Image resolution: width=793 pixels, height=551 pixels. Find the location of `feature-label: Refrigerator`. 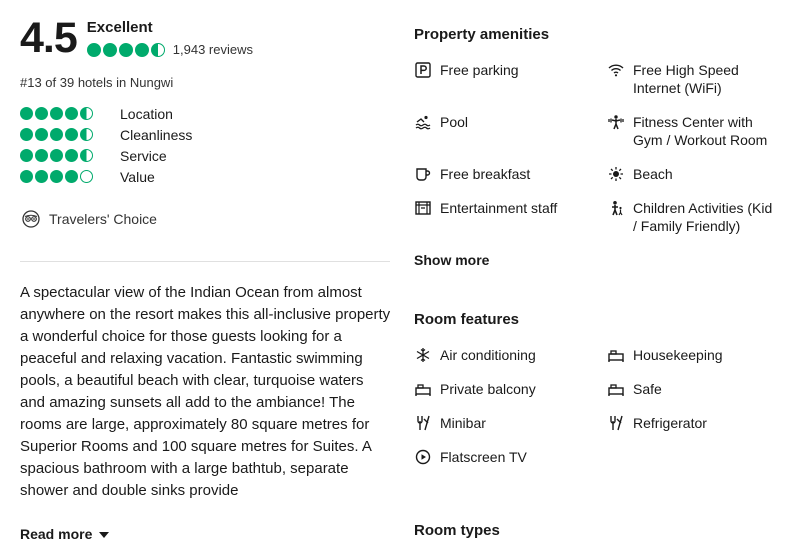

feature-label: Refrigerator is located at coordinates (670, 423).